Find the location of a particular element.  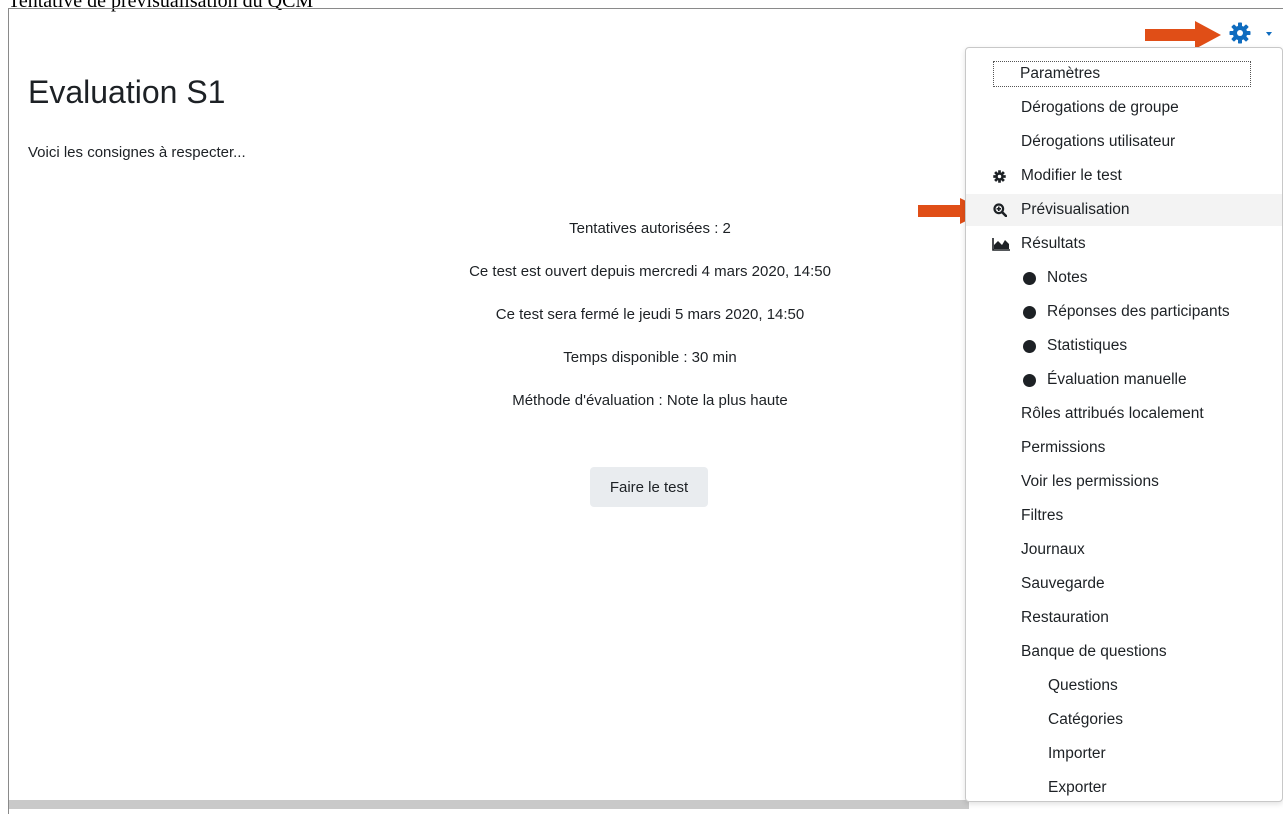

menu-item-label: Paramètres is located at coordinates (1122, 74).